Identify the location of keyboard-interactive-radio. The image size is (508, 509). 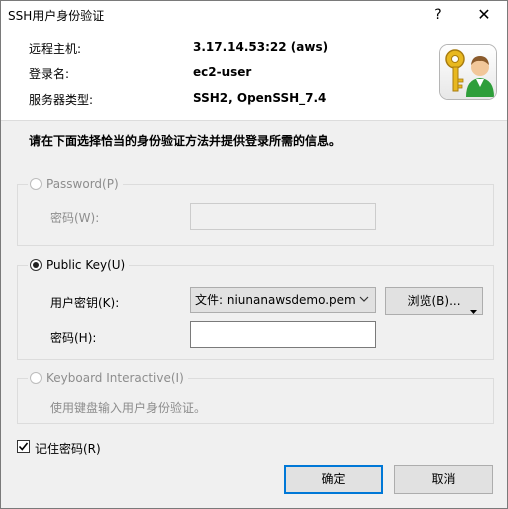
(36, 378).